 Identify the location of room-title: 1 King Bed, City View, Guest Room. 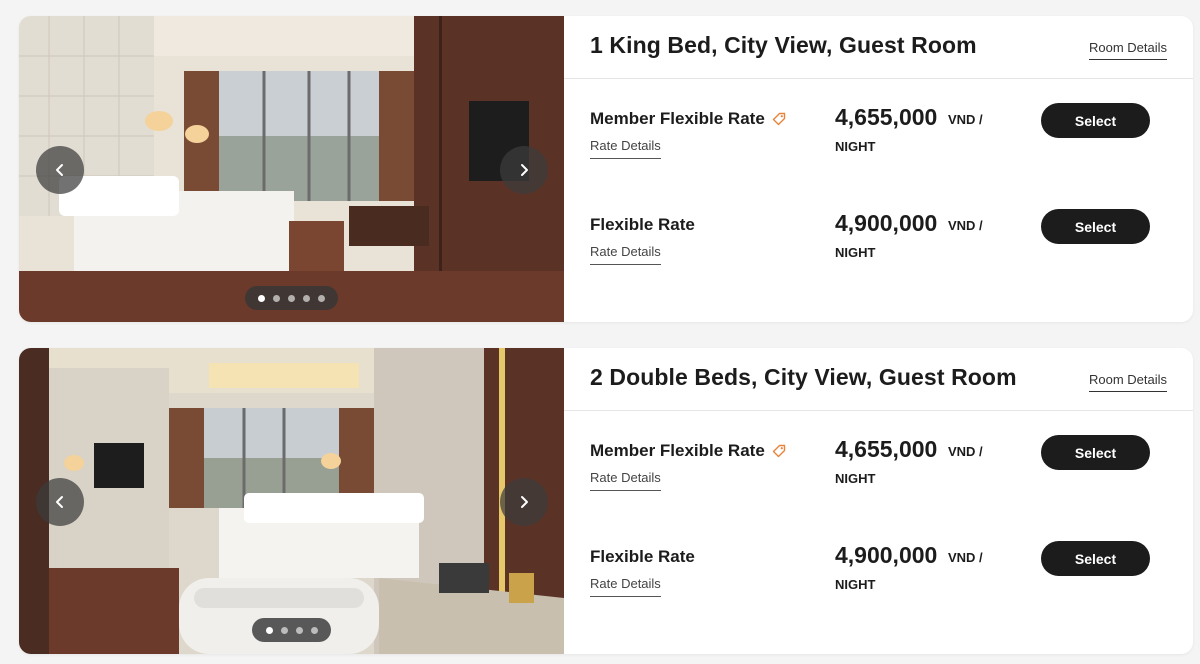
(783, 45).